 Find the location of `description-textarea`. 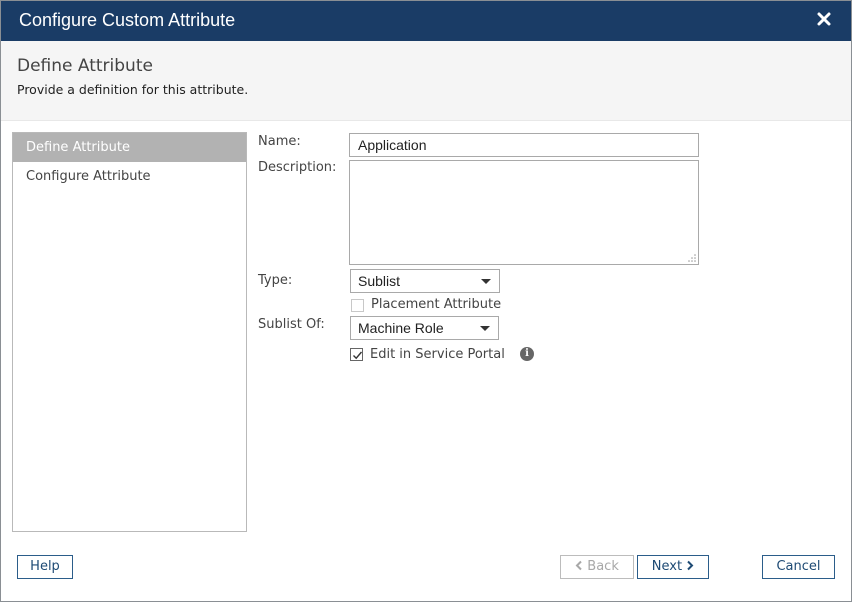

description-textarea is located at coordinates (524, 212).